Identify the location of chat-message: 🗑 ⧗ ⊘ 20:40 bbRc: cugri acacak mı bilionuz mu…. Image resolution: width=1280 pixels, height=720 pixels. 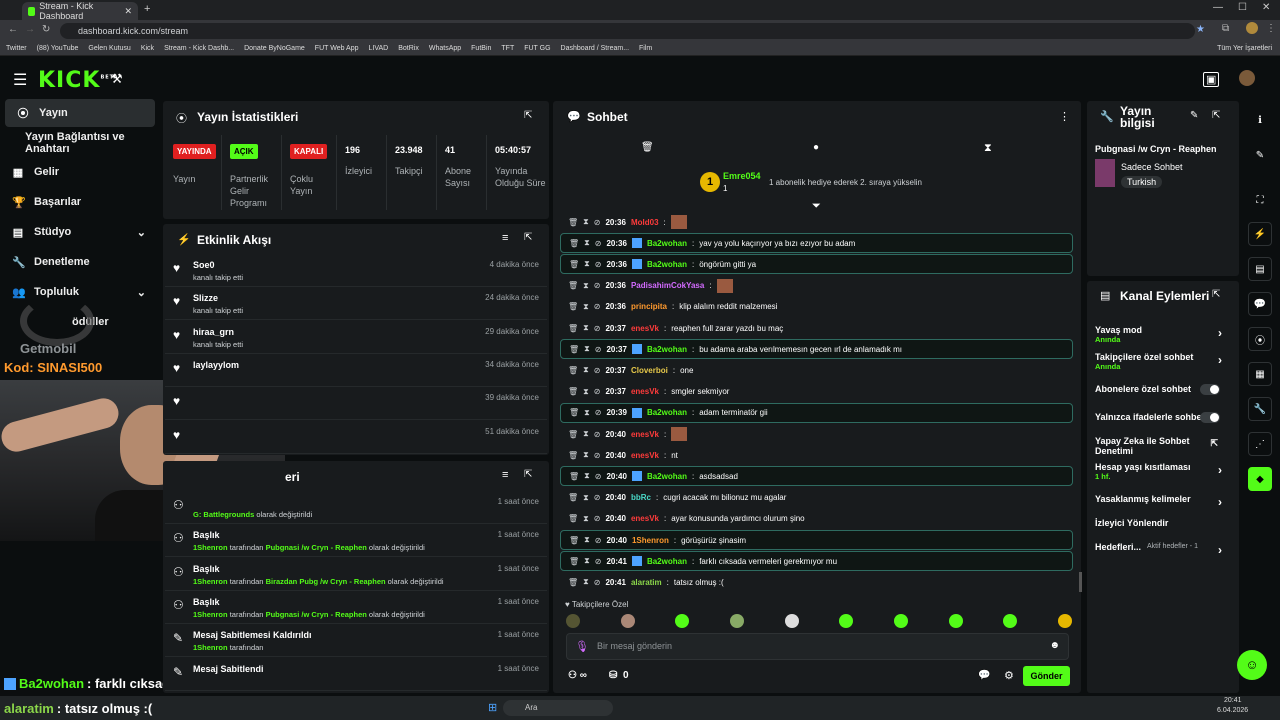
(816, 498).